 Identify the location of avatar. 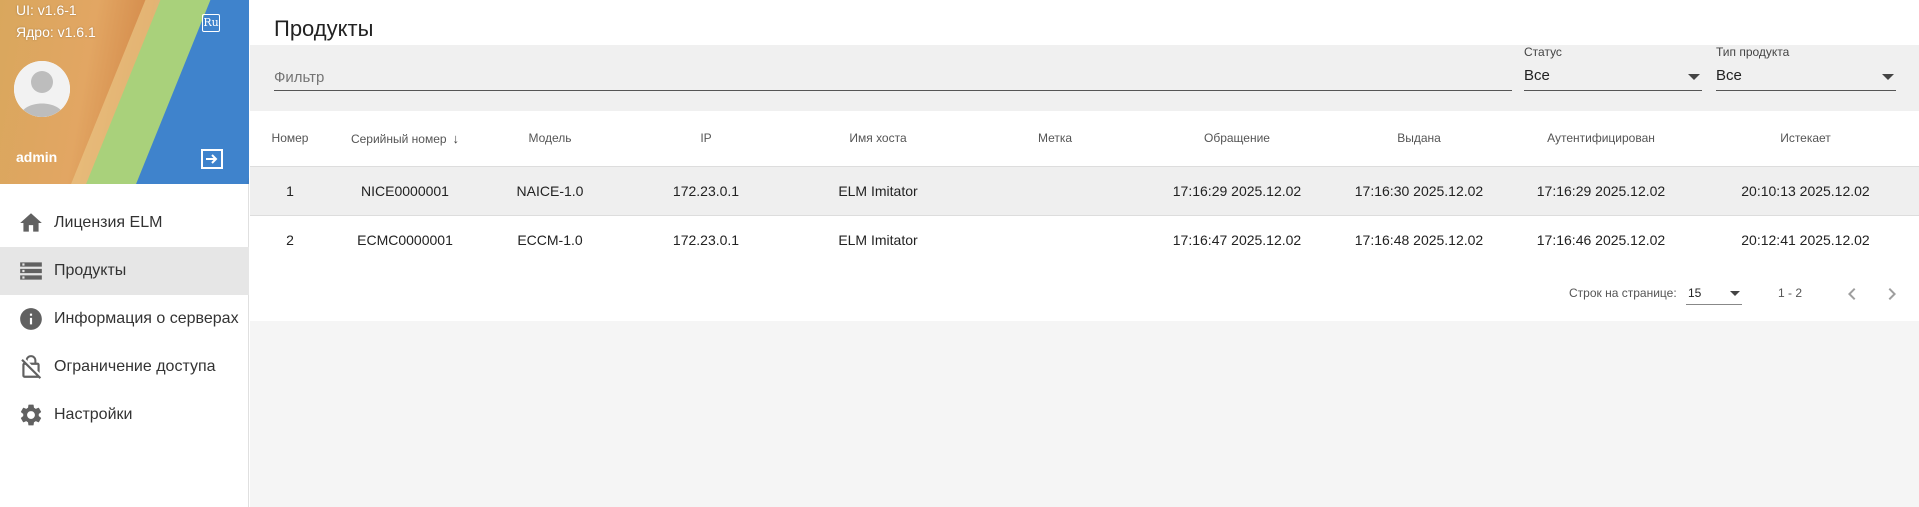
(42, 89).